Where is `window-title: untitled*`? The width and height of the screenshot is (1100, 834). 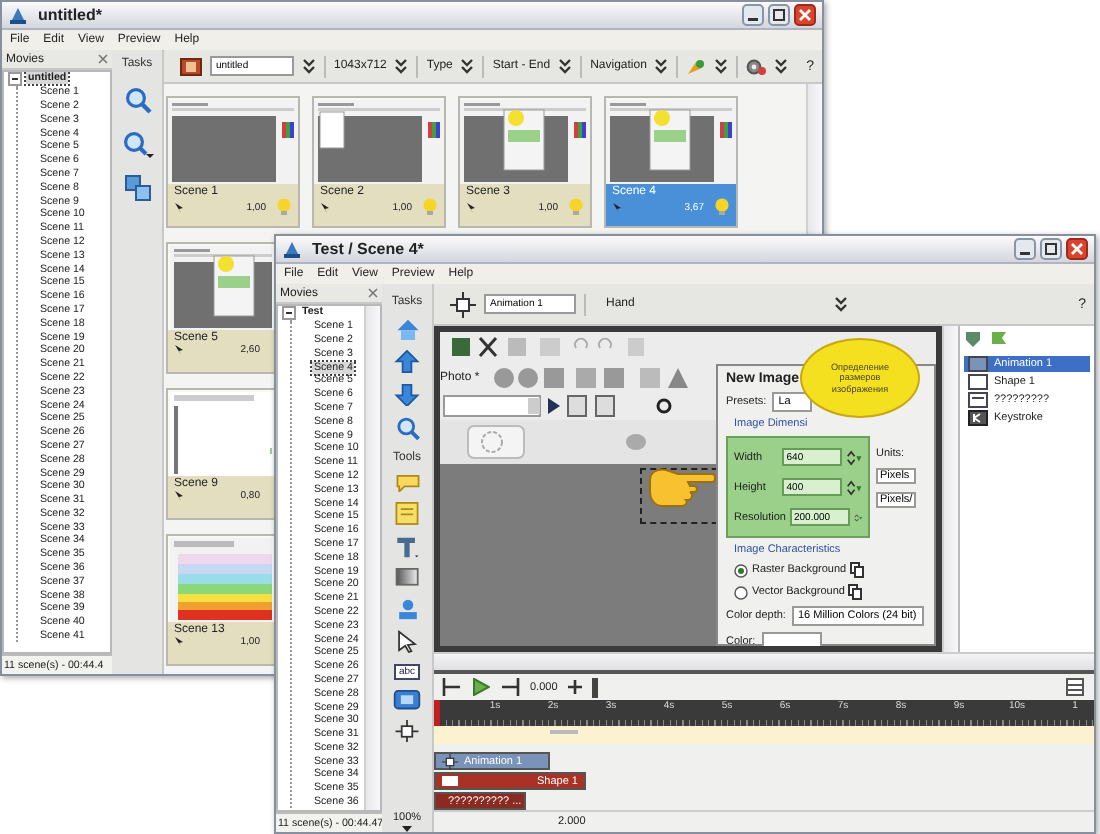
window-title: untitled* is located at coordinates (70, 15).